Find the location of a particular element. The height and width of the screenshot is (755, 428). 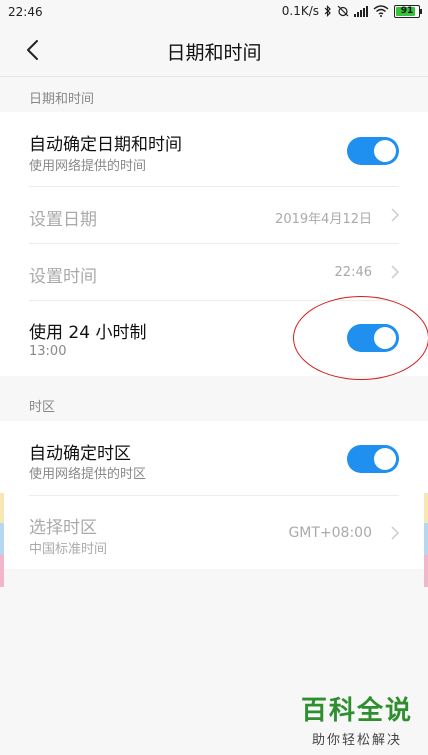

watermark-logo: 百科全说 助你轻松解决 is located at coordinates (357, 720).